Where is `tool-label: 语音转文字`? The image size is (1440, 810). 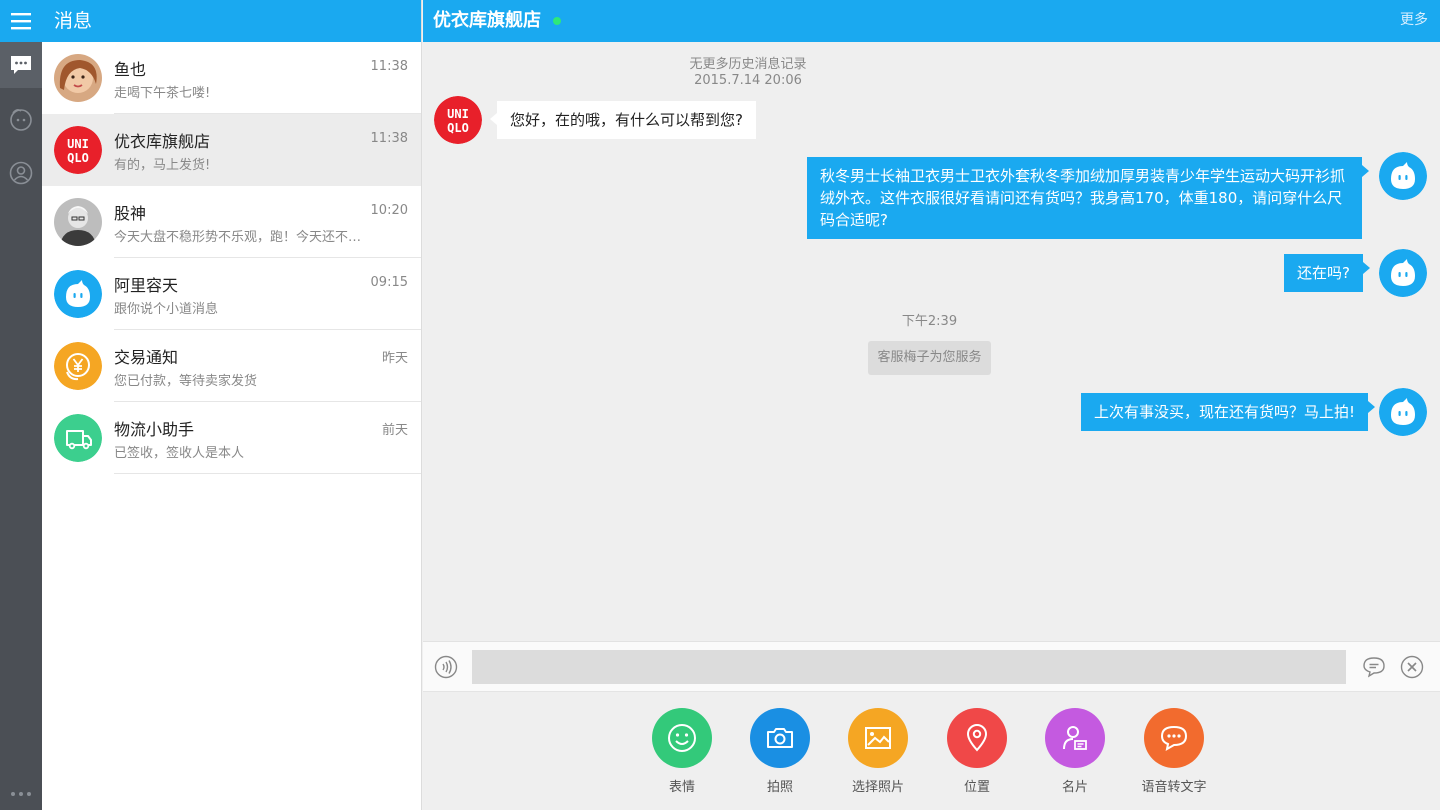
tool-label: 语音转文字 is located at coordinates (1174, 787).